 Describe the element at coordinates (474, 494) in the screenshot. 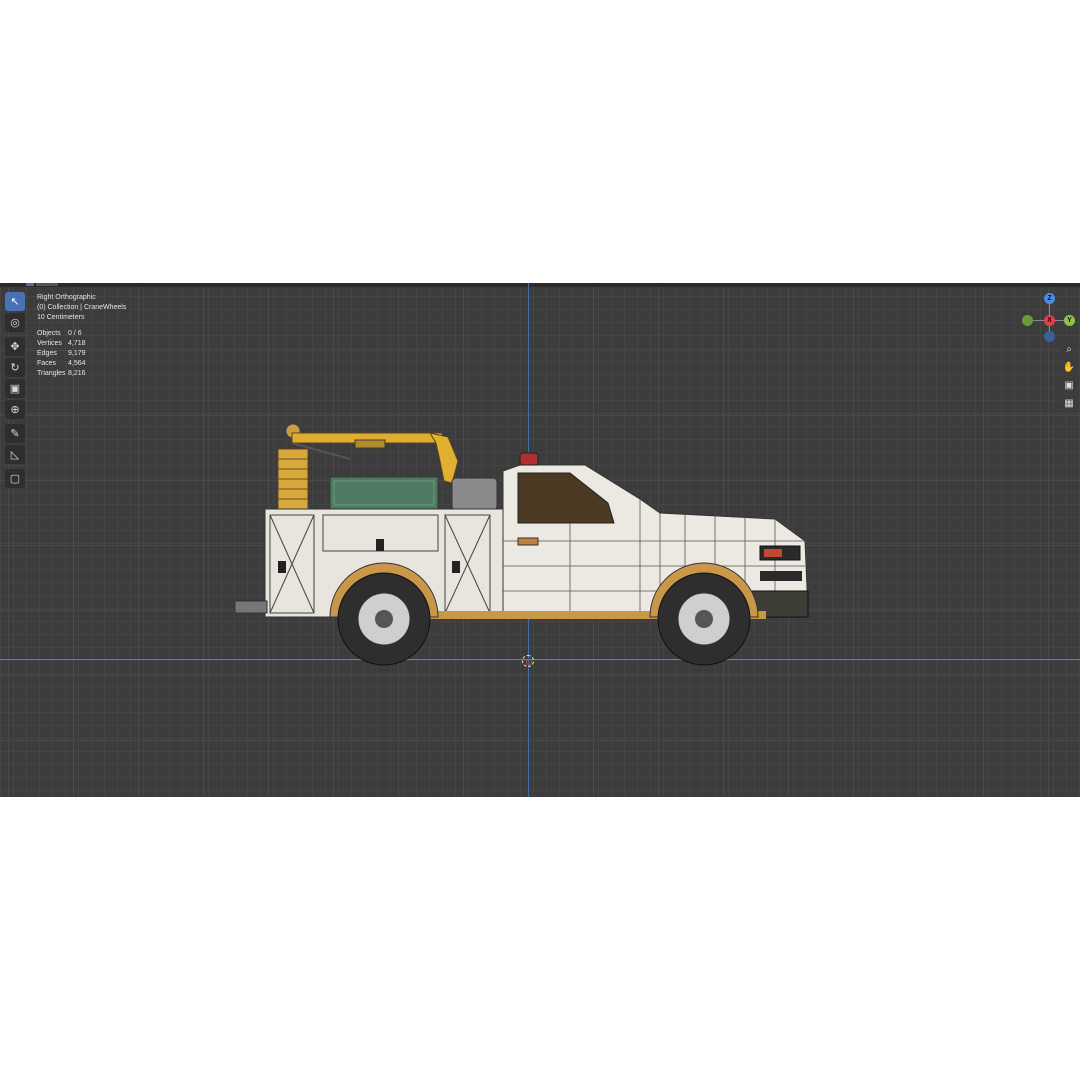

I see `tank` at that location.